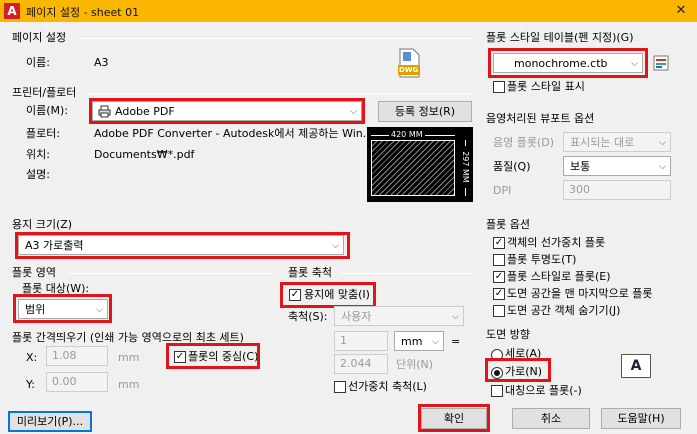  Describe the element at coordinates (499, 87) in the screenshot. I see `display-plot-styles-checkbox` at that location.